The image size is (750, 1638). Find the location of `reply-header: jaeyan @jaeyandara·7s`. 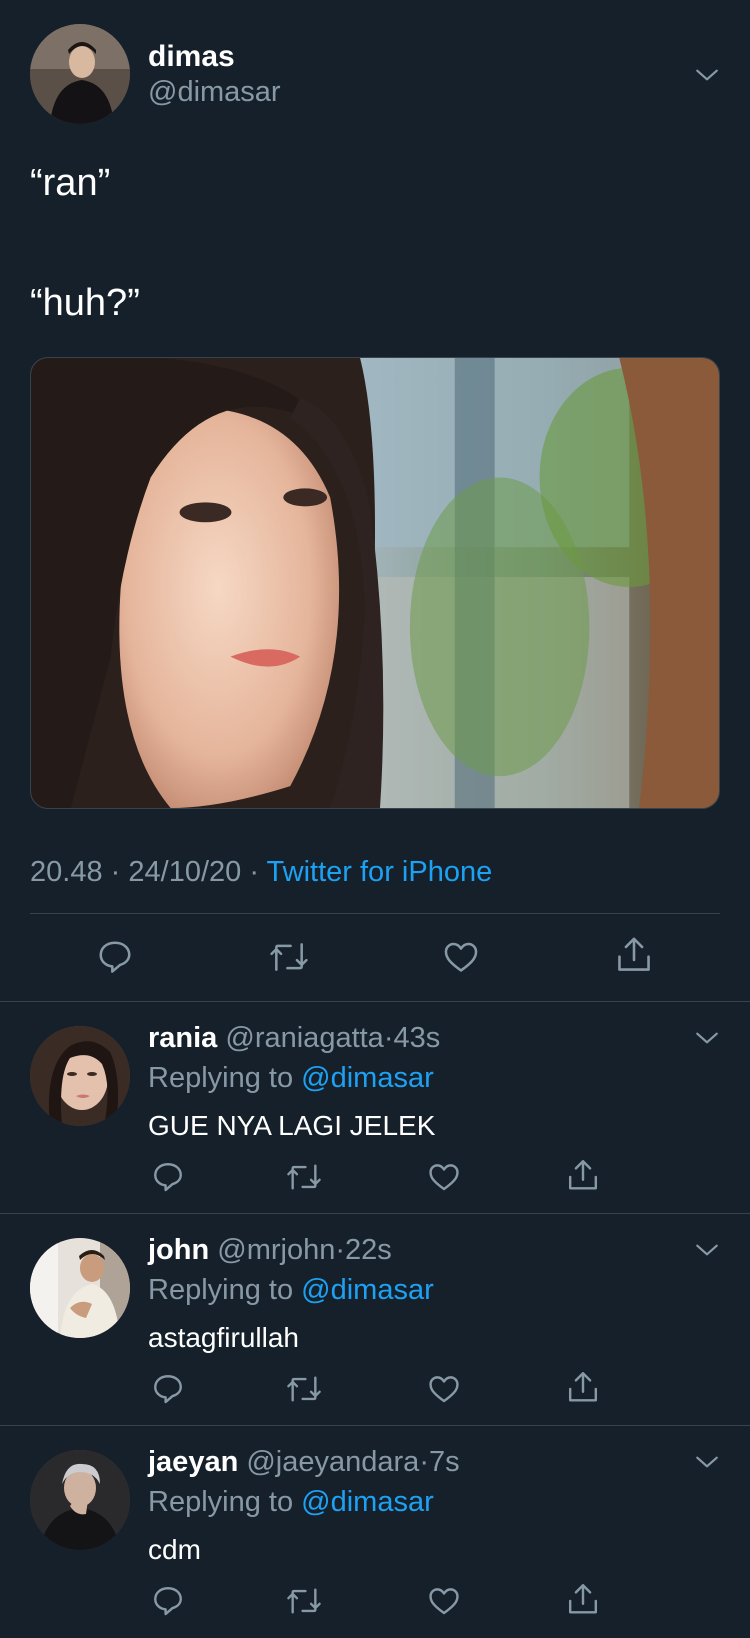

reply-header: jaeyan @jaeyandara·7s is located at coordinates (304, 1462).